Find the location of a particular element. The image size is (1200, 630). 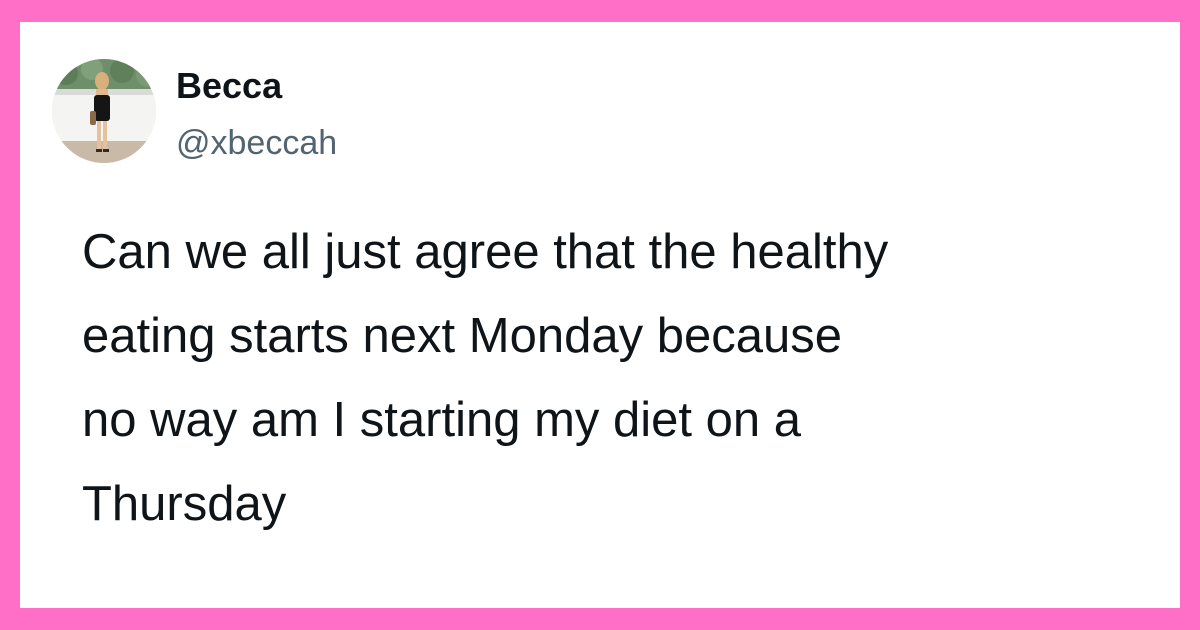

user-handle: @xbeccah is located at coordinates (256, 143).